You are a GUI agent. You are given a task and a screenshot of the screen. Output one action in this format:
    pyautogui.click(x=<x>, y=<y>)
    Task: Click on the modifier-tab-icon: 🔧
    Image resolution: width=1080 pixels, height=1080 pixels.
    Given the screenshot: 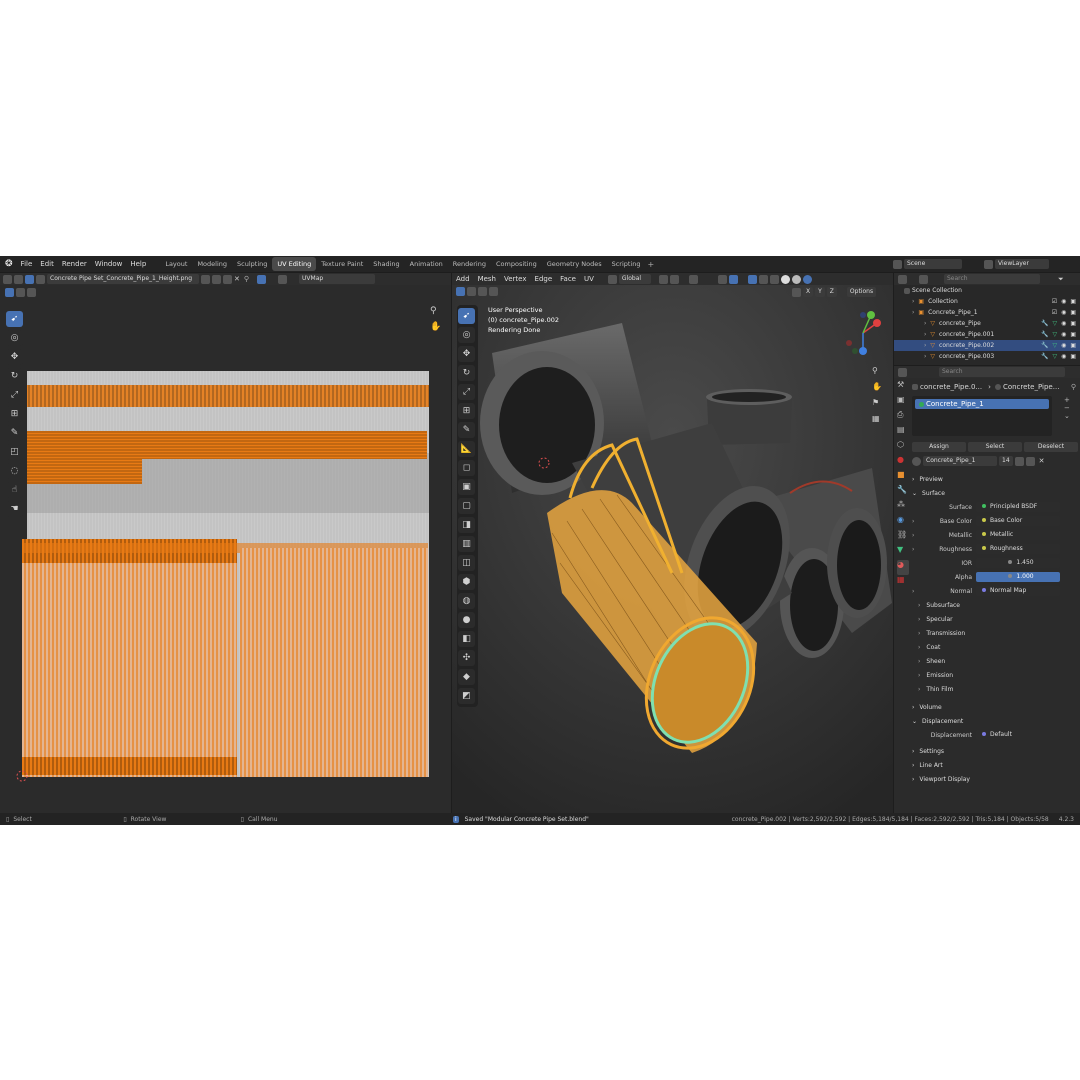 What is the action you would take?
    pyautogui.click(x=903, y=492)
    